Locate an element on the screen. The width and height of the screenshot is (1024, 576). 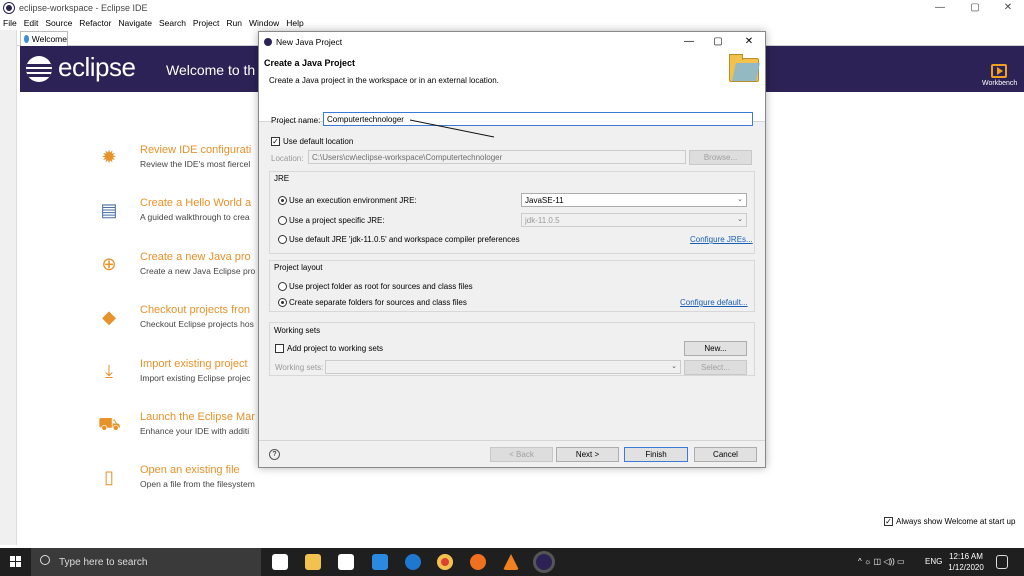
tray-icons: ^ ☼ ◫ ◁)) ▭ is located at coordinates (881, 562).